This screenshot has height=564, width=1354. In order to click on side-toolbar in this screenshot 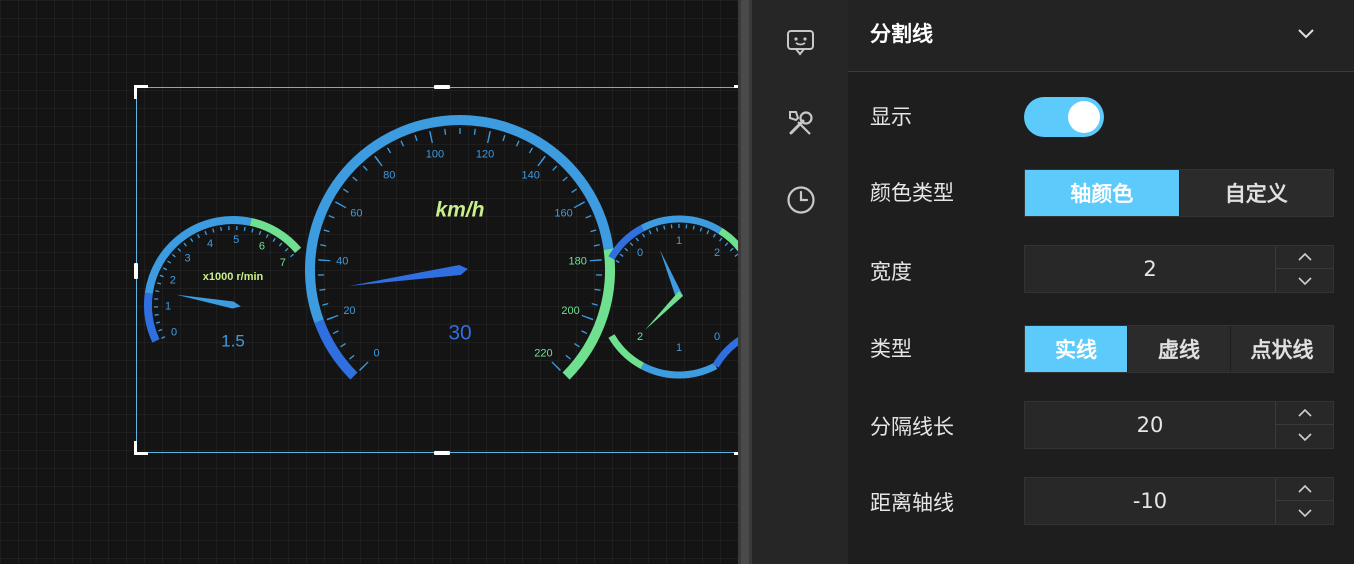, I will do `click(800, 282)`.